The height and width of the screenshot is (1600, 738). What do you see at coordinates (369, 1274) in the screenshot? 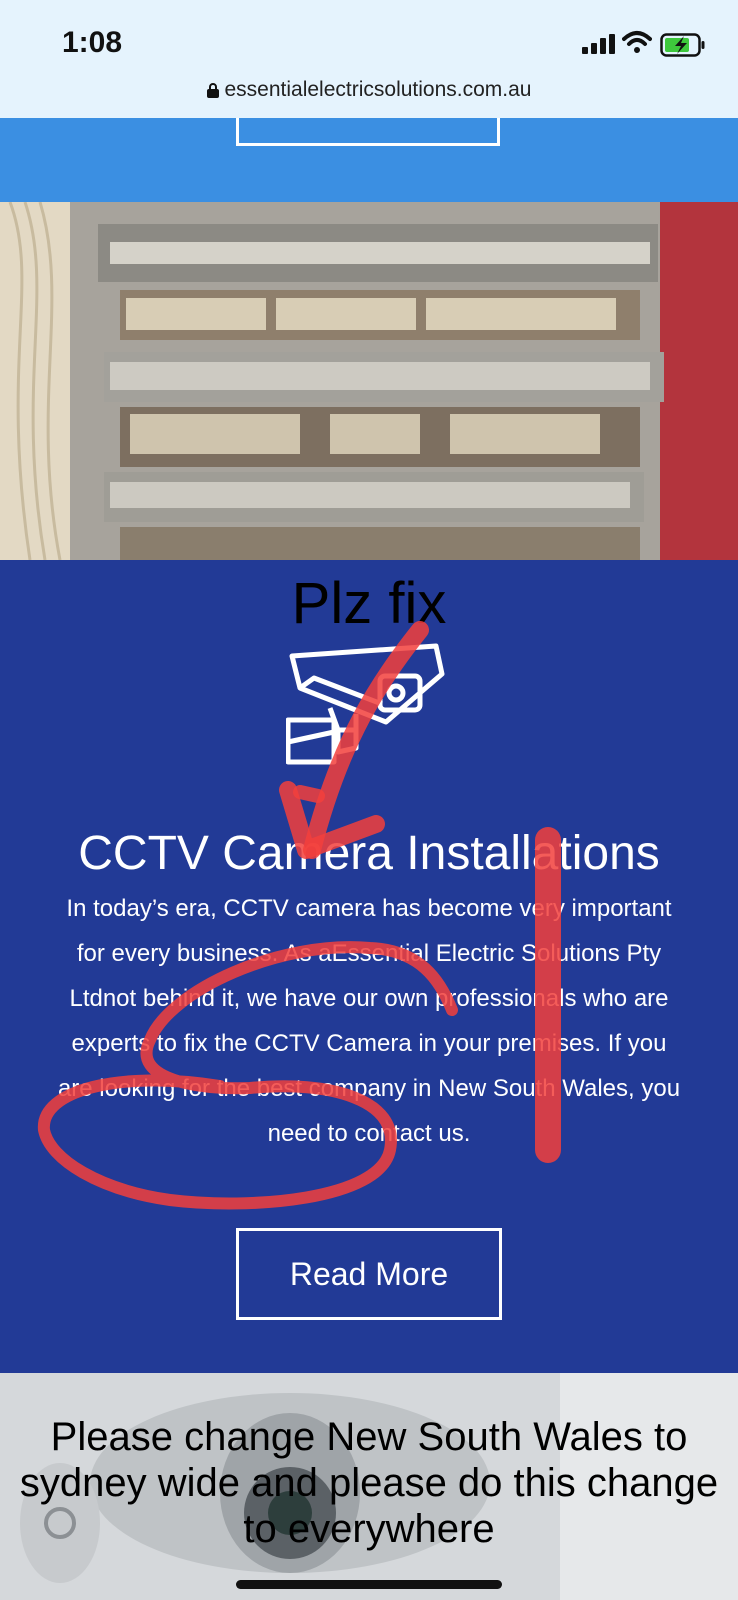
I see `read-more-button: Read More` at bounding box center [369, 1274].